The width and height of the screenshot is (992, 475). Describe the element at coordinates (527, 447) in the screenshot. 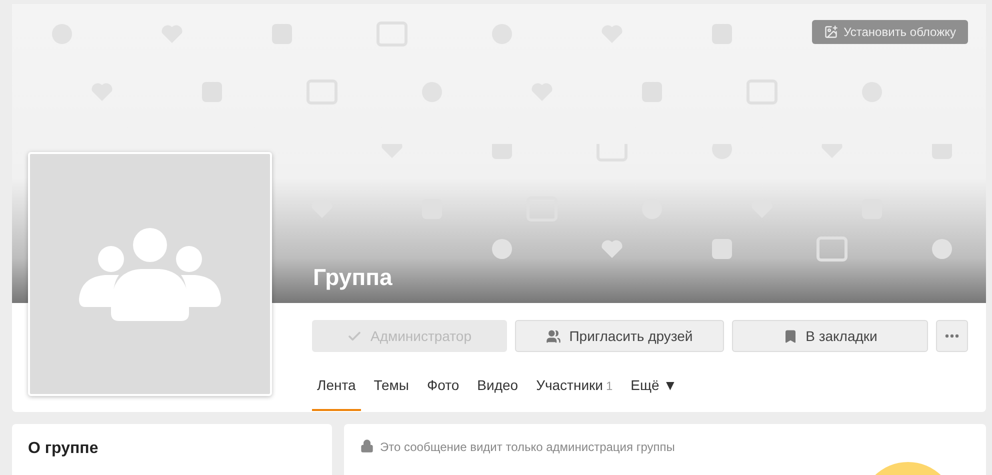

I see `admin-notice: Это сообщение видит только администрация группы` at that location.